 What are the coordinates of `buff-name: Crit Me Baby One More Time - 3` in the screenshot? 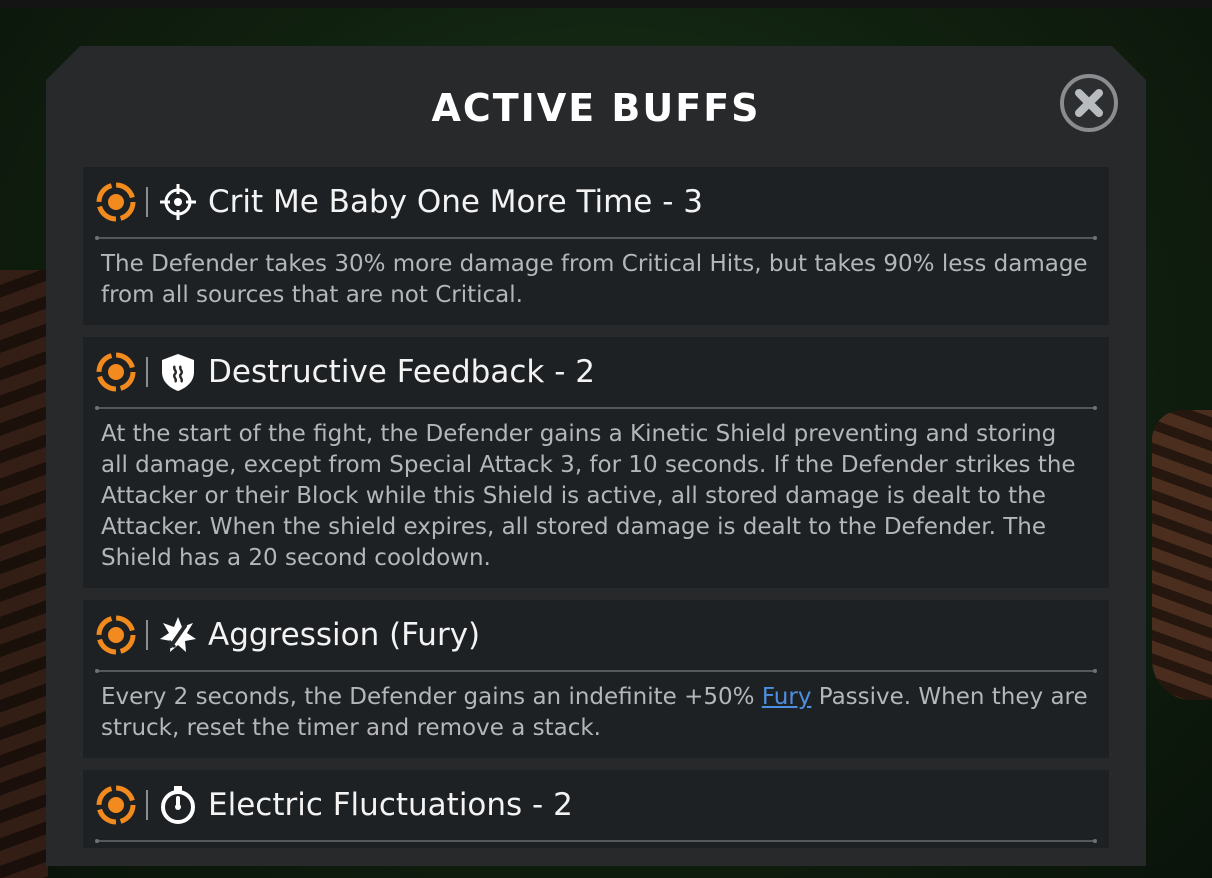 It's located at (455, 202).